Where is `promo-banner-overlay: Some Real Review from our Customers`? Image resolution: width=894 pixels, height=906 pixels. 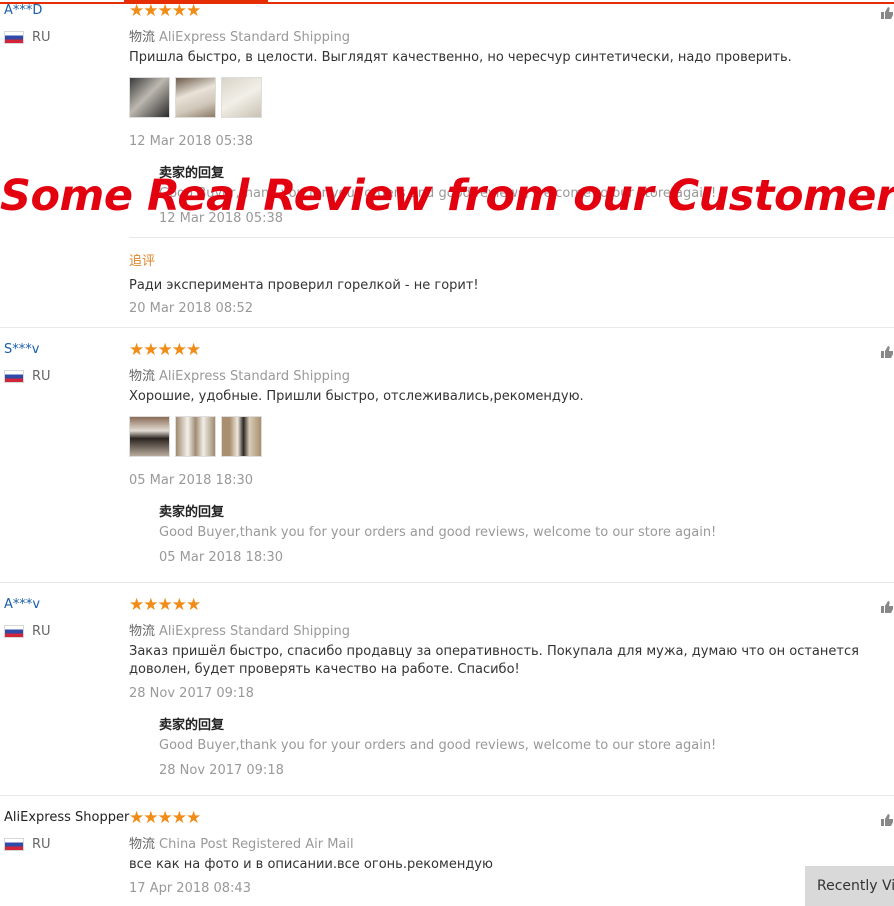 promo-banner-overlay: Some Real Review from our Customers is located at coordinates (447, 196).